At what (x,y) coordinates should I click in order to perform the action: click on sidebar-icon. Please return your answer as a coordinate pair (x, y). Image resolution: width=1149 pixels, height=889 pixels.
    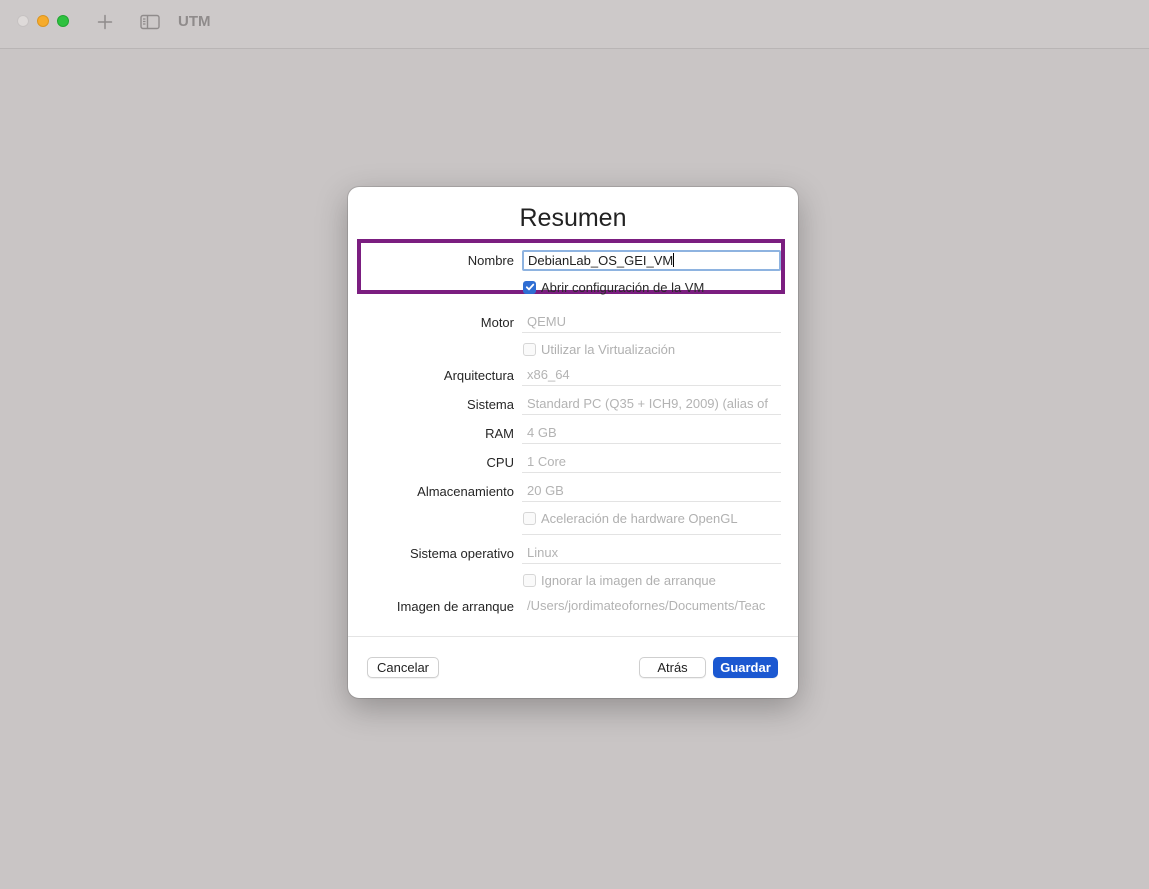
    Looking at the image, I should click on (150, 22).